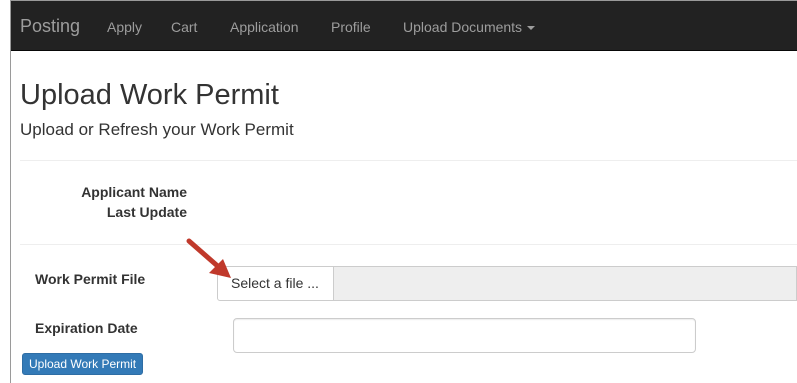  Describe the element at coordinates (146, 212) in the screenshot. I see `last-update-label: Last Update` at that location.